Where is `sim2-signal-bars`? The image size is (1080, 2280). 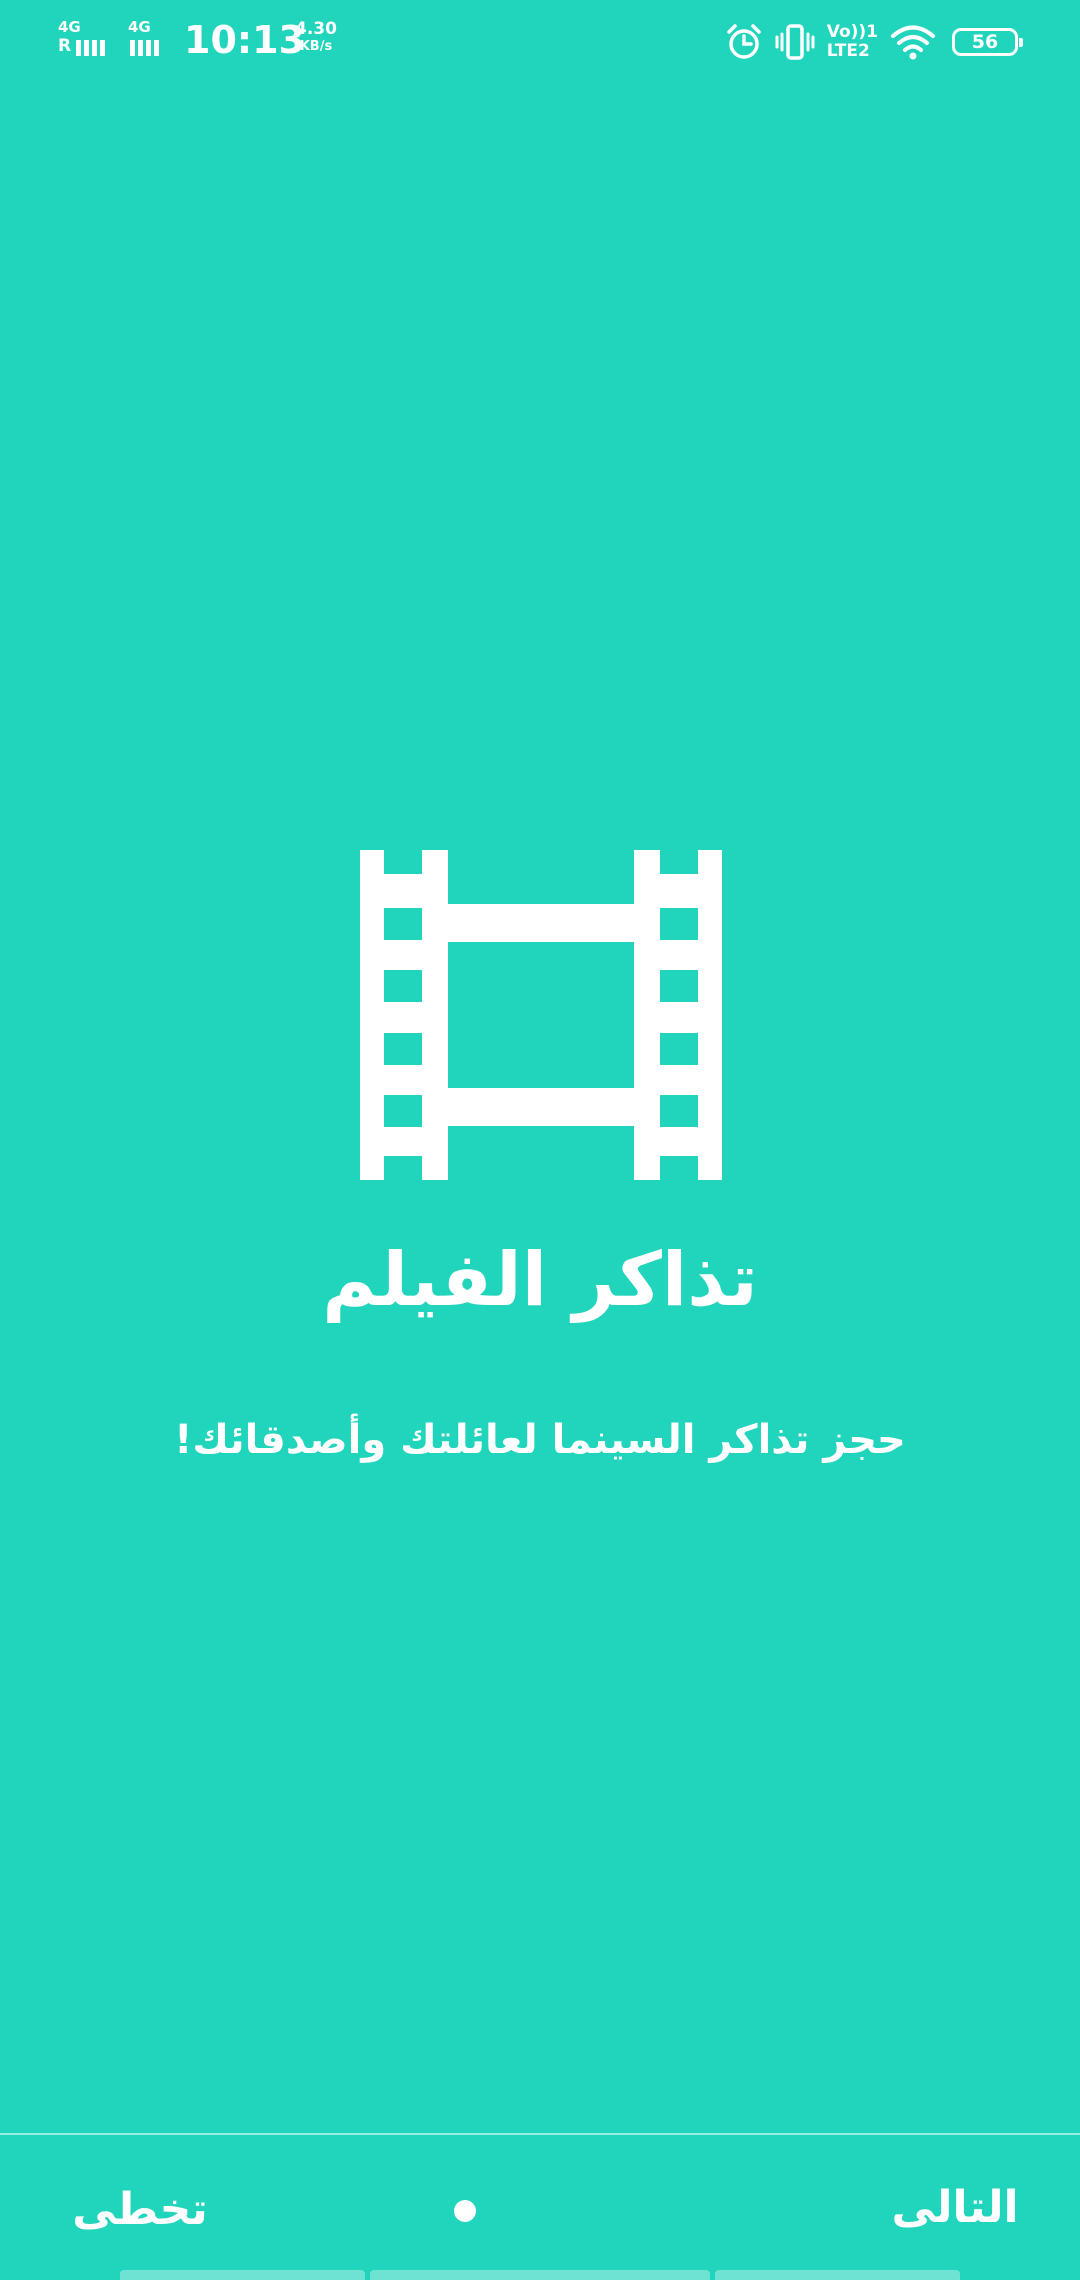
sim2-signal-bars is located at coordinates (144, 47).